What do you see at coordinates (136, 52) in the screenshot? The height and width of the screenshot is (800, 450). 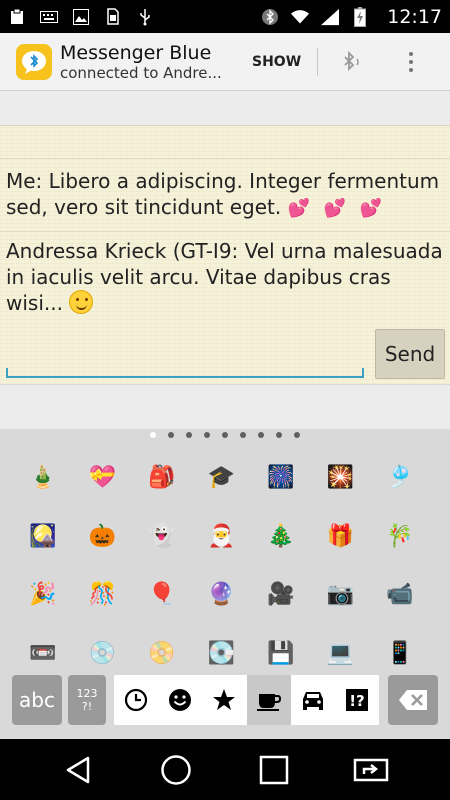 I see `app-title: Messenger Blue` at bounding box center [136, 52].